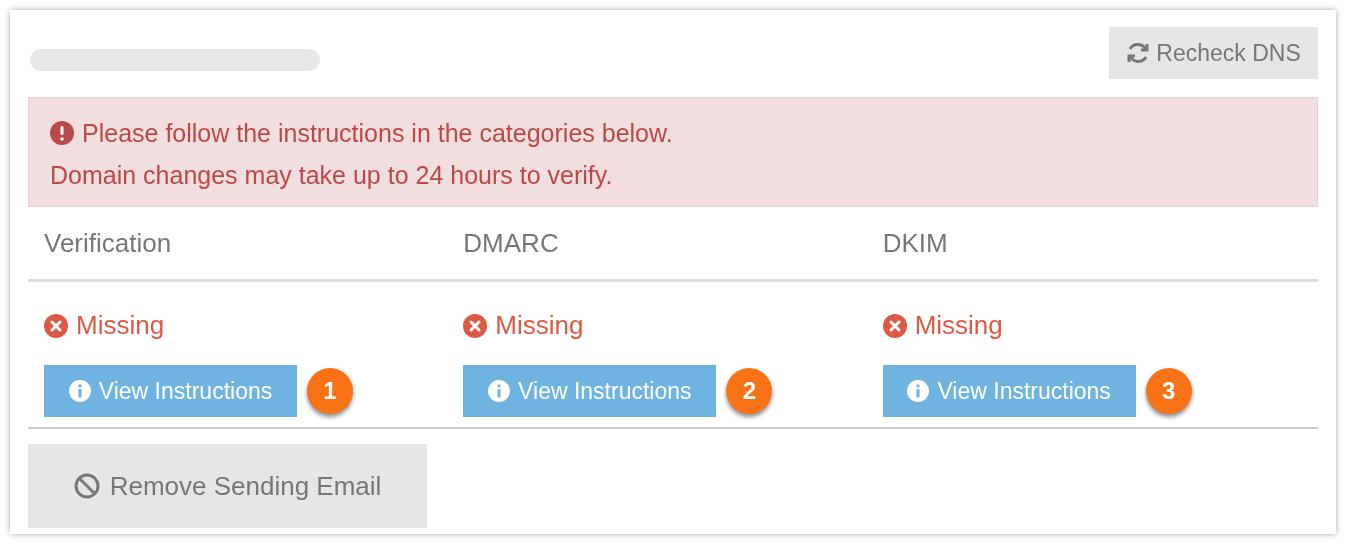 This screenshot has width=1346, height=544. Describe the element at coordinates (86, 486) in the screenshot. I see `prohibited-icon` at that location.